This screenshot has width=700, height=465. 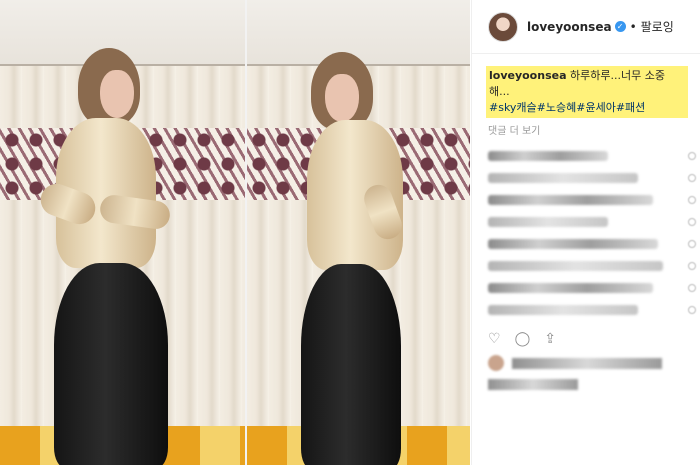 I want to click on likes-count-row, so click(x=594, y=384).